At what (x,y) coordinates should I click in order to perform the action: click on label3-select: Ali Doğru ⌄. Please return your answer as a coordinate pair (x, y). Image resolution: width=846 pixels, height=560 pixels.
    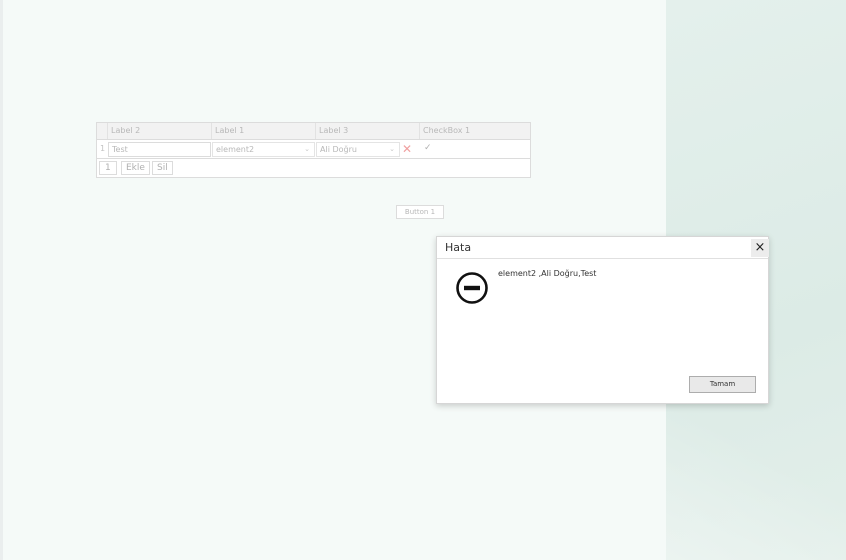
    Looking at the image, I should click on (358, 149).